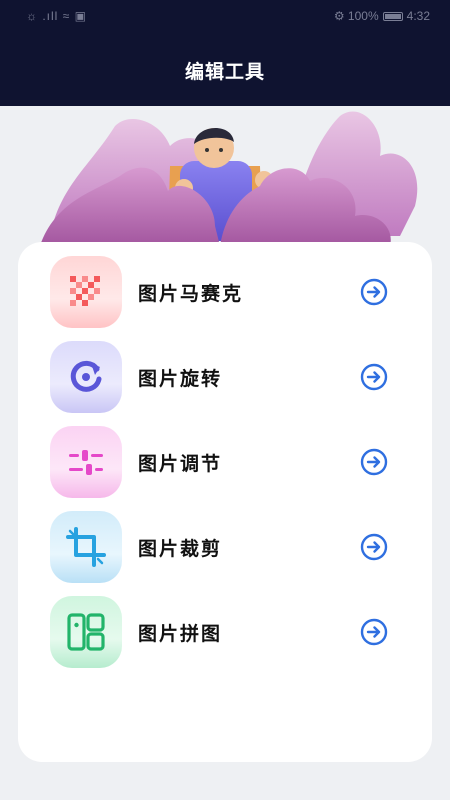 Image resolution: width=450 pixels, height=800 pixels. I want to click on mosaic-icon, so click(86, 292).